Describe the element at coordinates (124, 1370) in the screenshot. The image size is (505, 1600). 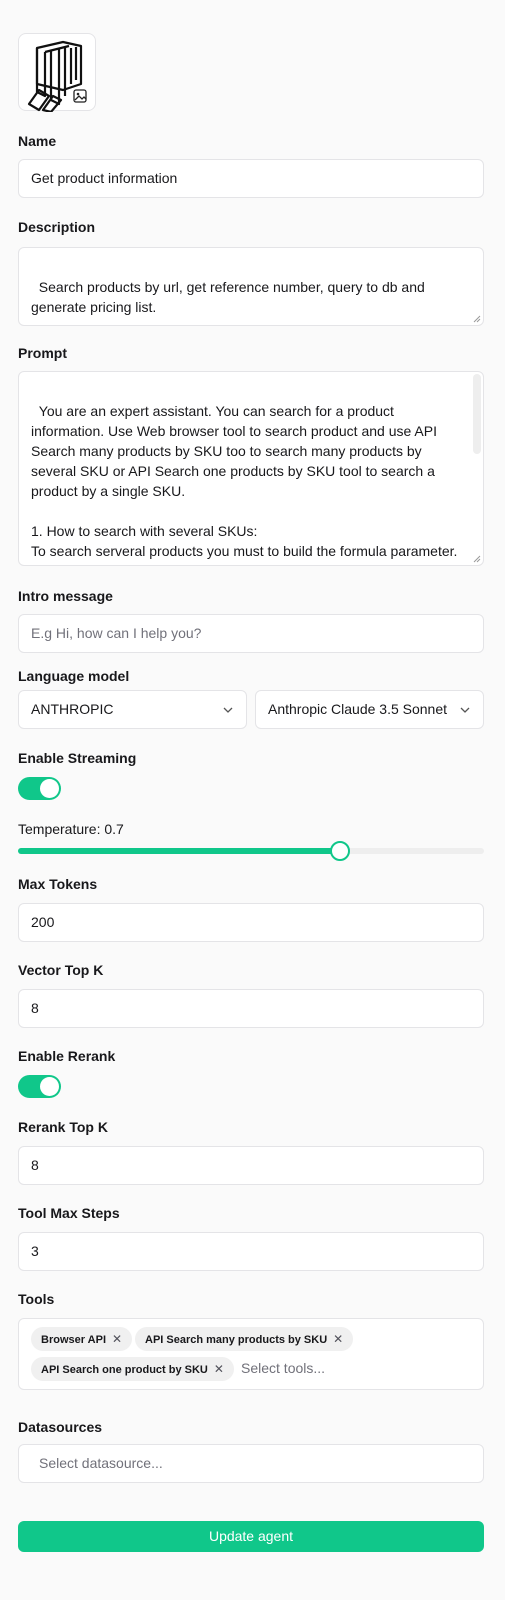
I see `tool-chip-label: API Search one product by SKU` at that location.